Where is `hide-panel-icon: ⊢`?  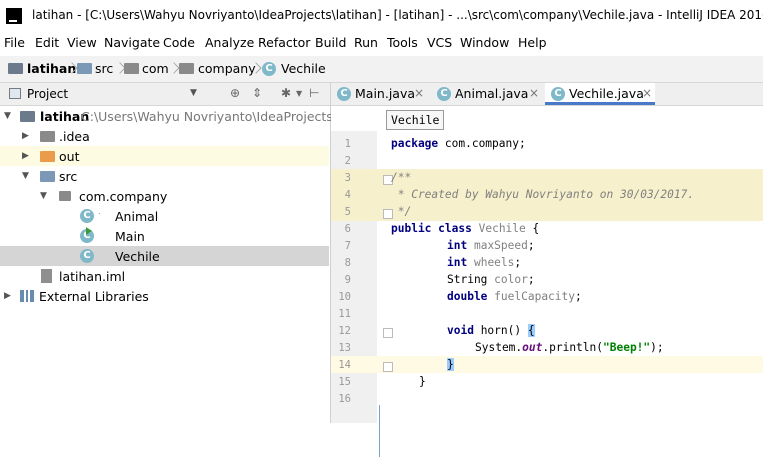
hide-panel-icon: ⊢ is located at coordinates (314, 93).